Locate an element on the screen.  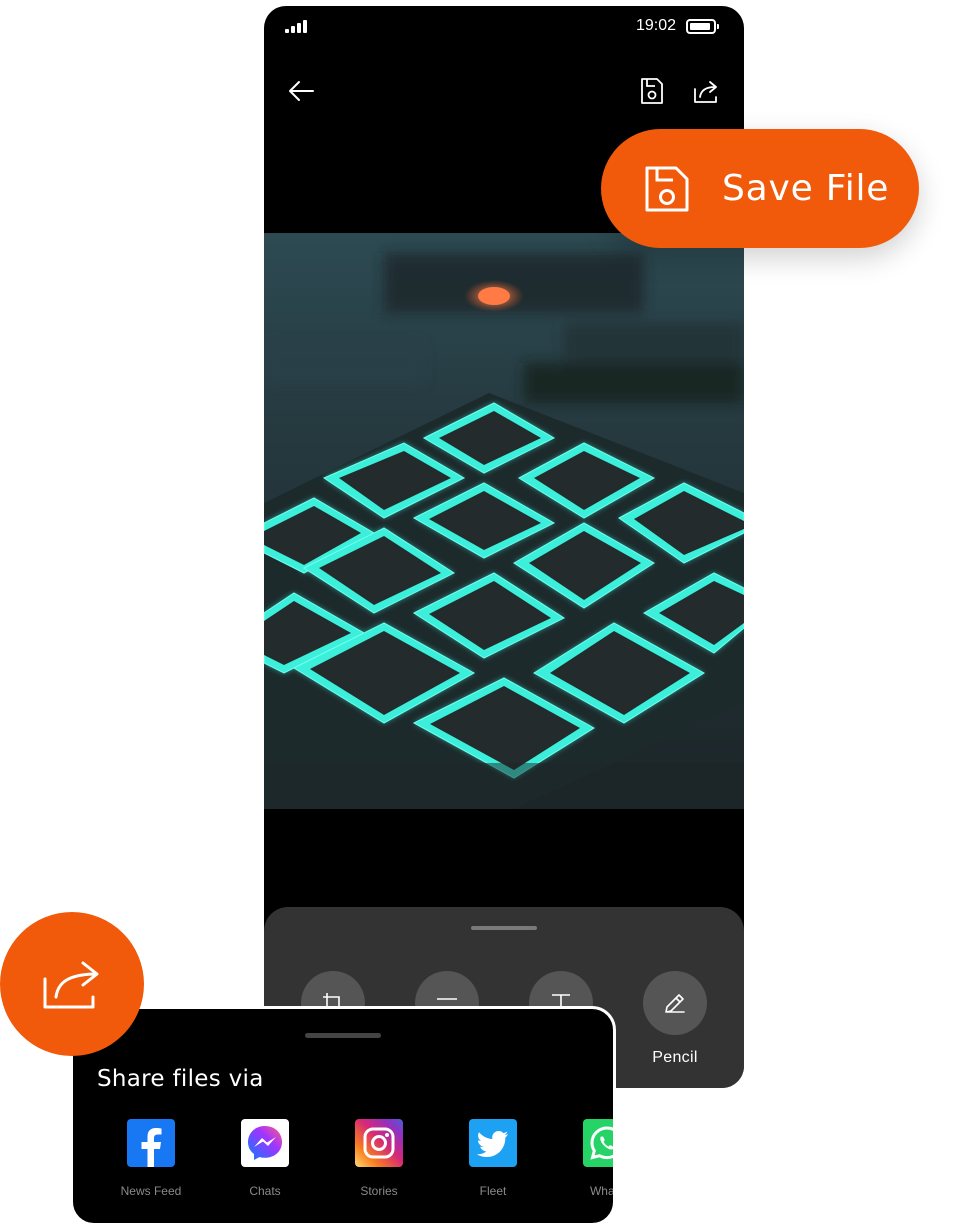
save-button is located at coordinates (652, 91).